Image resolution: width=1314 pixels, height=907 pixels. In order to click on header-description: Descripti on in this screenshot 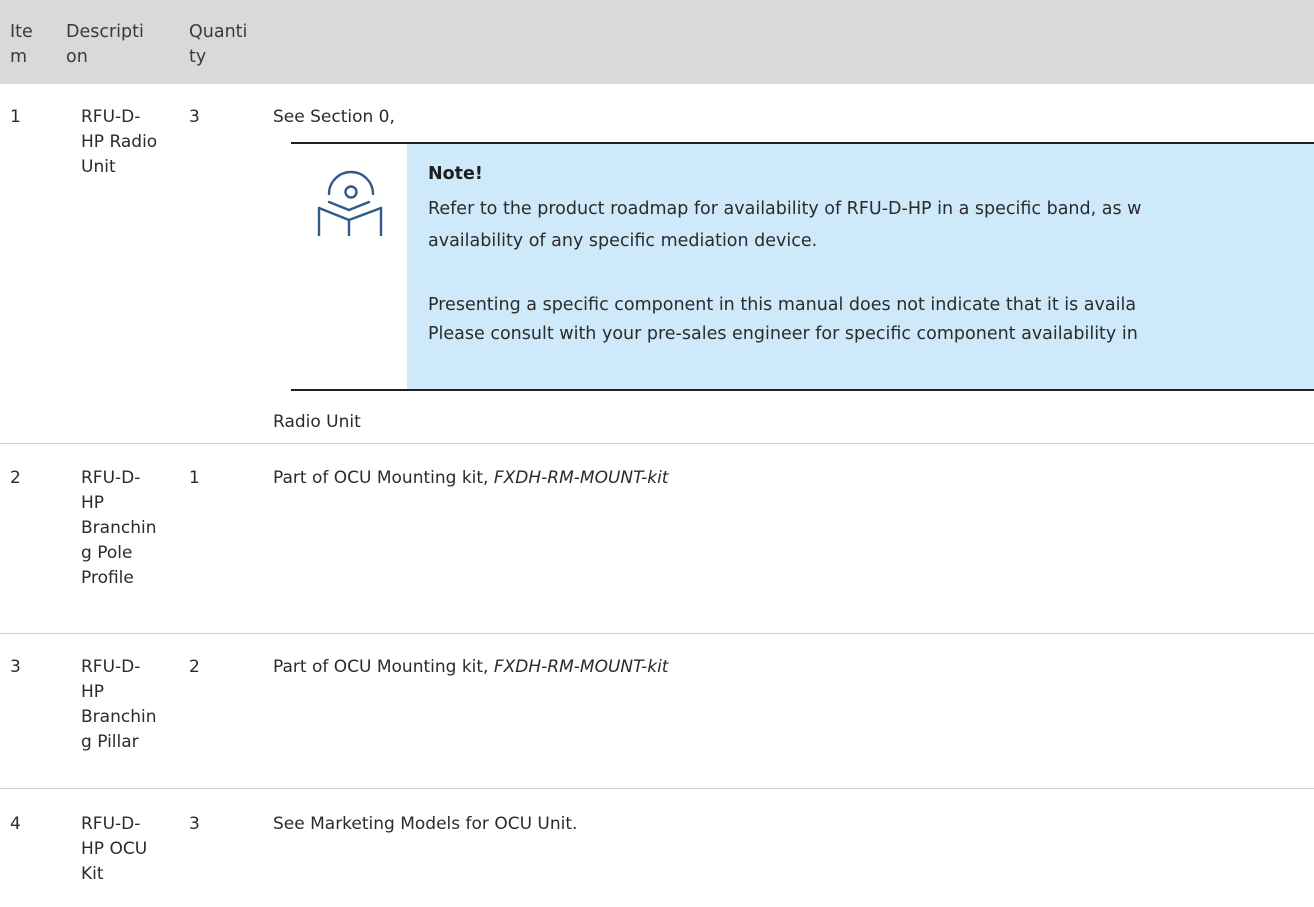, I will do `click(105, 44)`.